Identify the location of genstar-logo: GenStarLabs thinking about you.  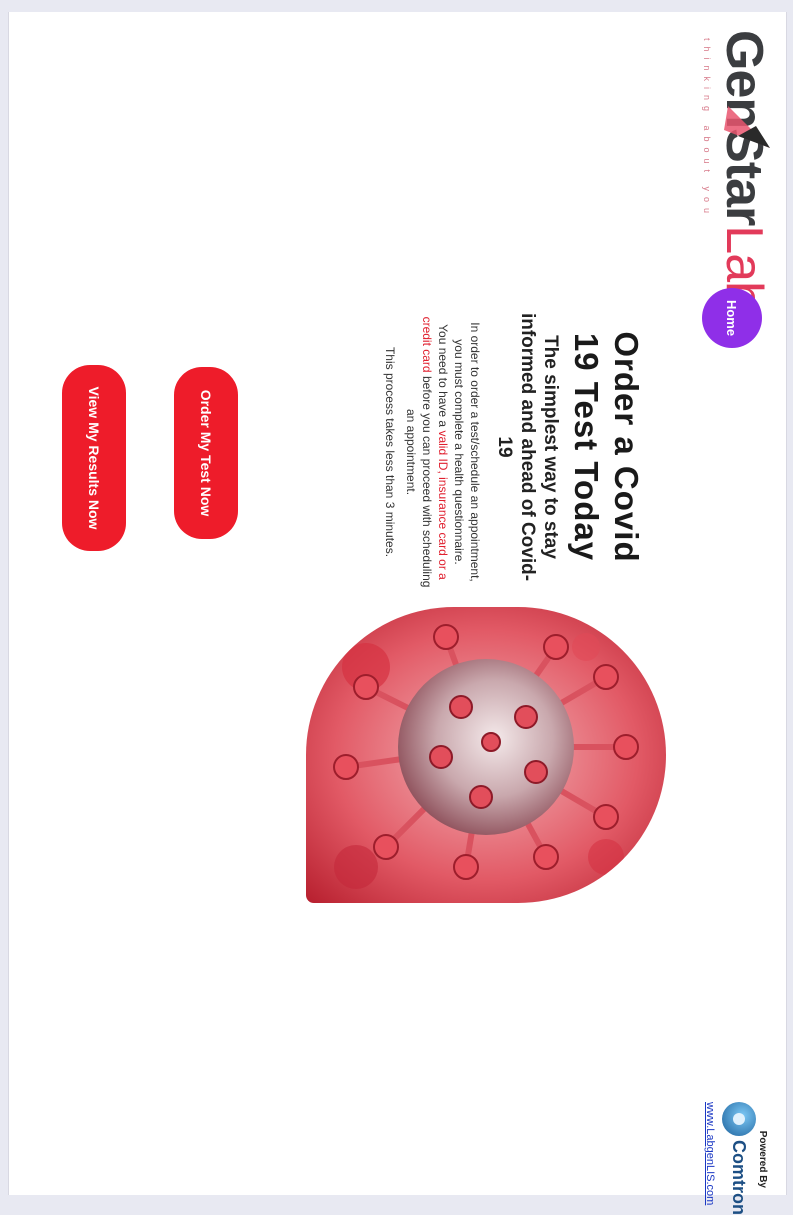
(731, 182).